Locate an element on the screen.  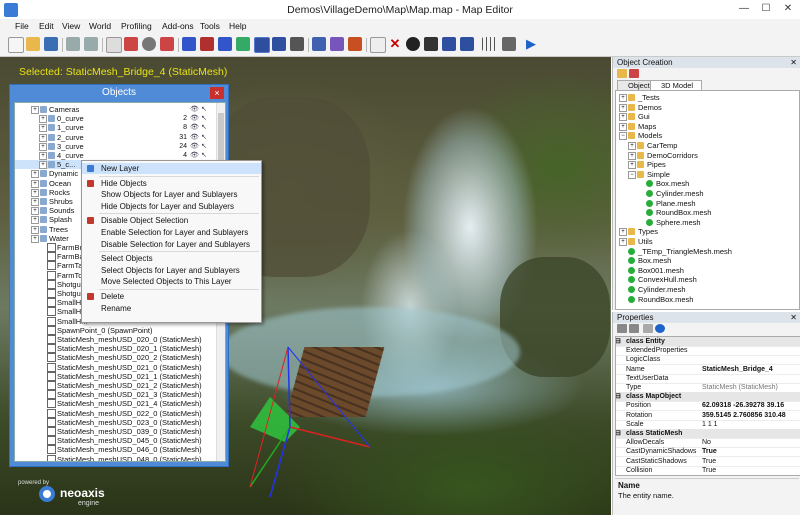
resource-tree-row: + DemoCorridors is located at coordinates (706, 155).